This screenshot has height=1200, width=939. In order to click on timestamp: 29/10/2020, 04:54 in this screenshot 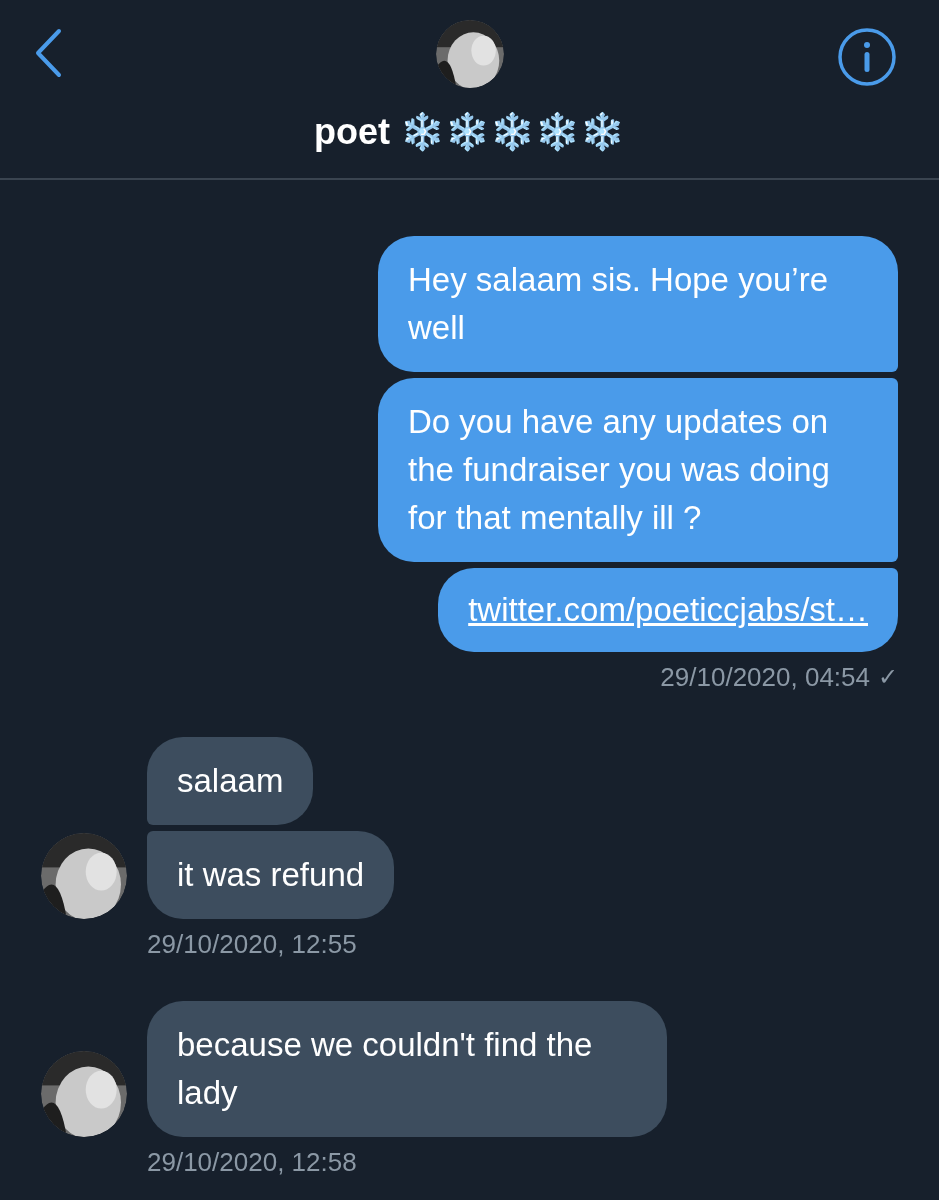, I will do `click(765, 677)`.